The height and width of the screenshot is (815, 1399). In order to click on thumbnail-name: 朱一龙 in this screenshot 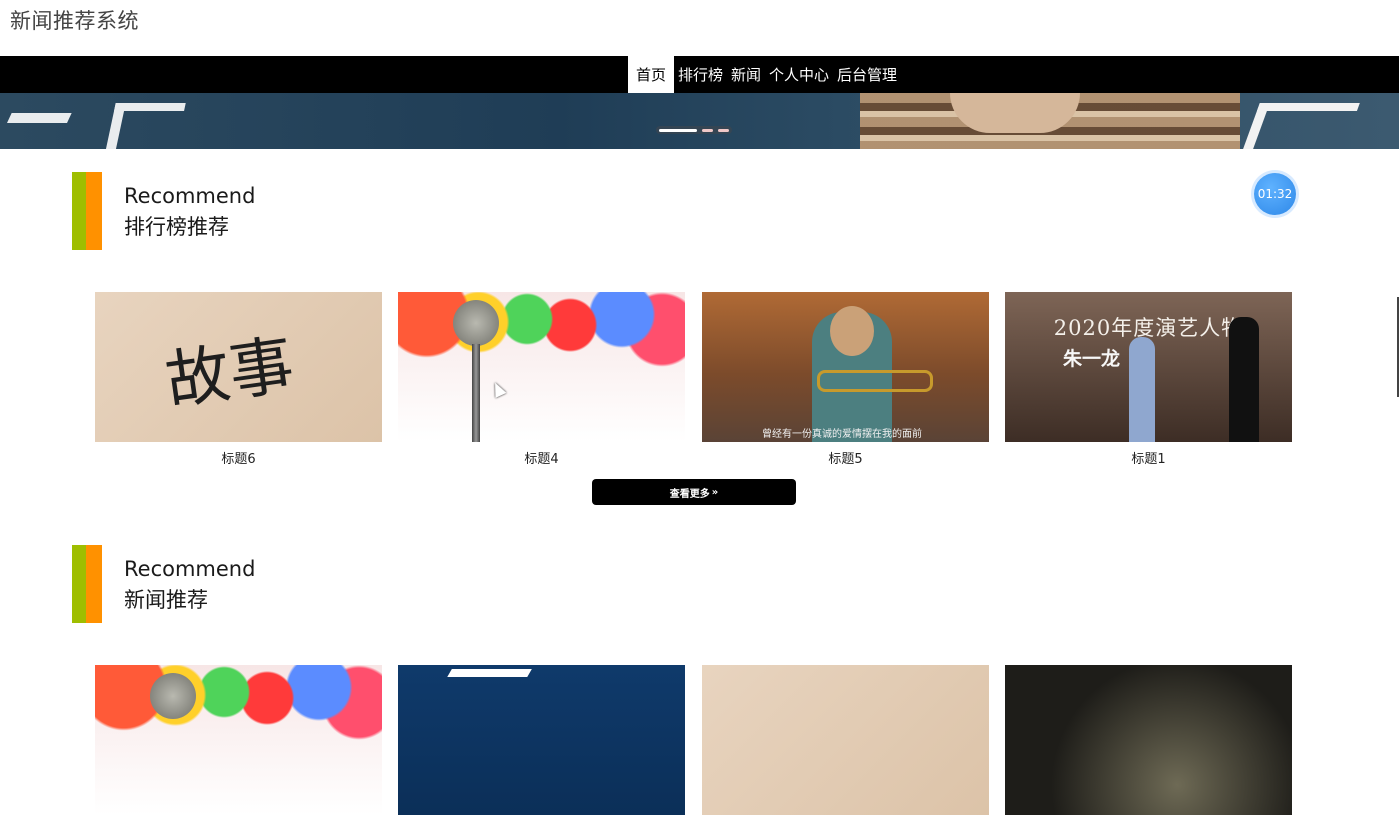, I will do `click(1092, 359)`.